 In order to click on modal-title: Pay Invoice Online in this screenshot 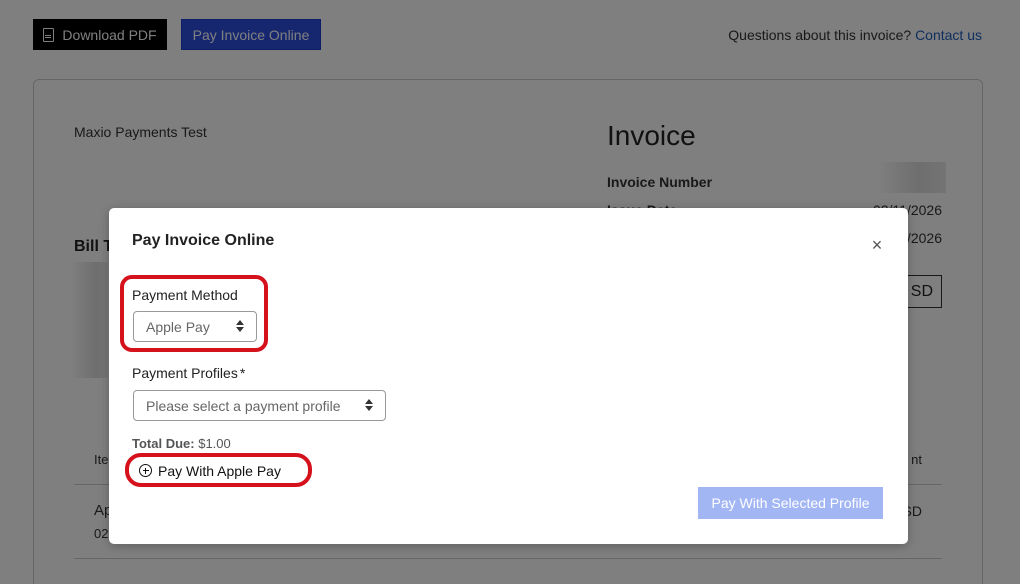, I will do `click(203, 240)`.